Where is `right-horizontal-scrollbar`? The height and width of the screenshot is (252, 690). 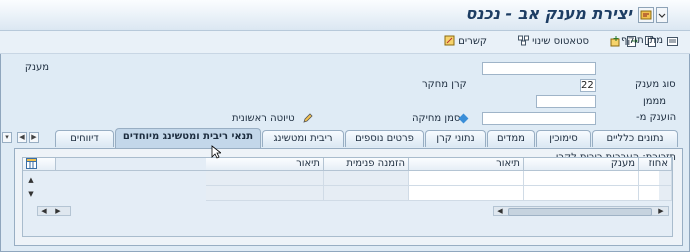
right-horizontal-scrollbar is located at coordinates (581, 211).